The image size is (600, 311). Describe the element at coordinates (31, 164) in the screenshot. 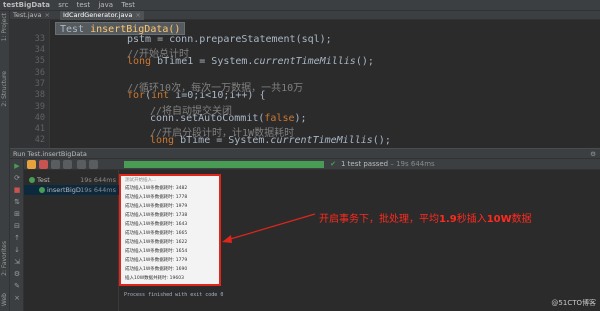

I see `show-passed-icon` at that location.